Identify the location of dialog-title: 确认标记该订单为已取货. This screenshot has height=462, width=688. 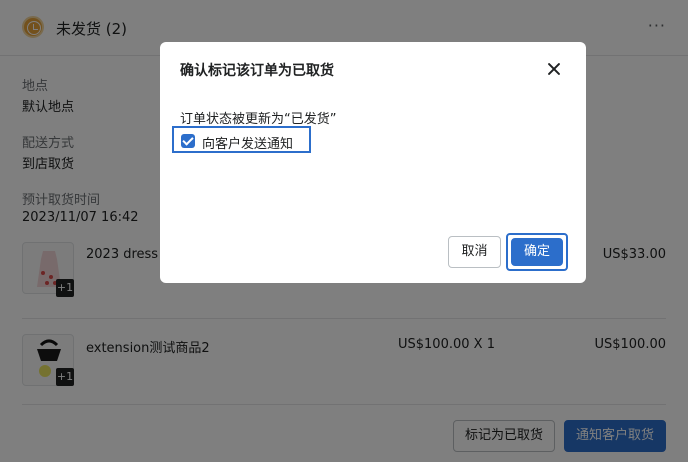
(257, 71).